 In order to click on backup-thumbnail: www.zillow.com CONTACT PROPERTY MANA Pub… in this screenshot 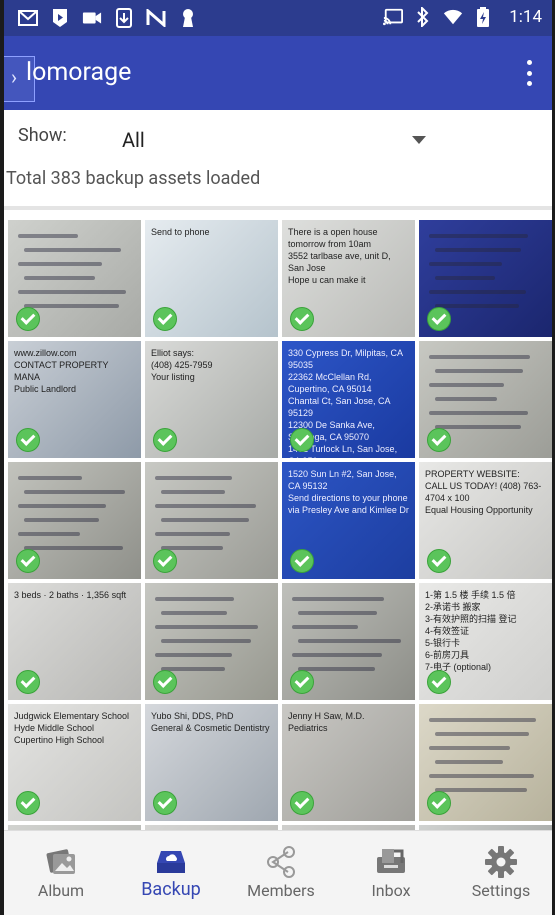, I will do `click(74, 399)`.